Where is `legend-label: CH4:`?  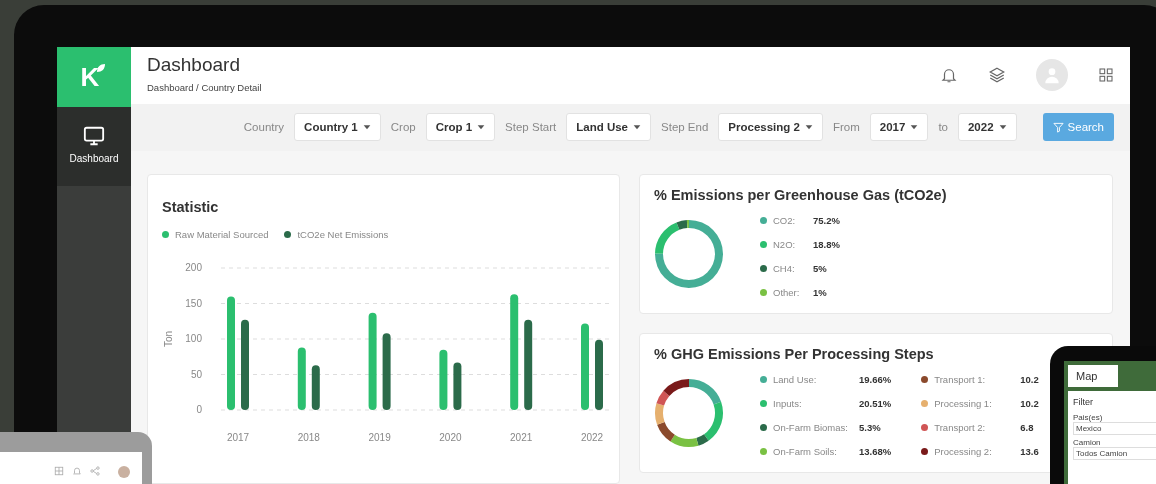
legend-label: CH4: is located at coordinates (784, 268).